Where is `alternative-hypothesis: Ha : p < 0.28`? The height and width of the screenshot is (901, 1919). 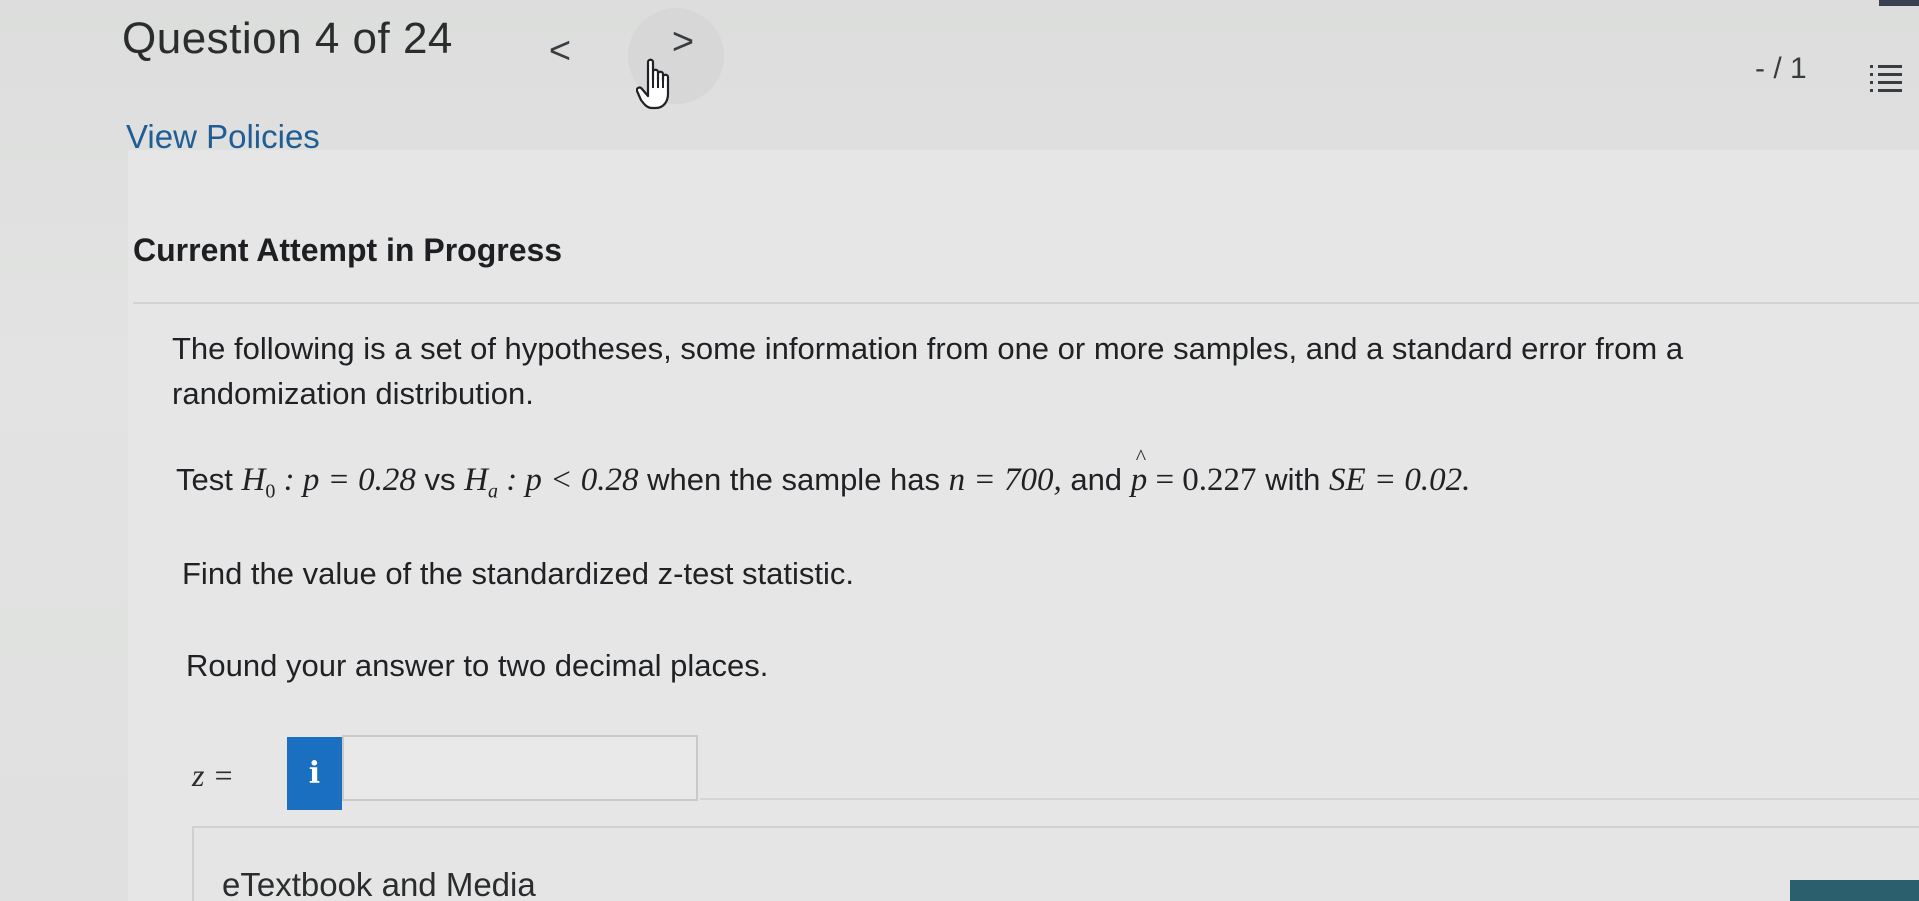 alternative-hypothesis: Ha : p < 0.28 is located at coordinates (551, 482).